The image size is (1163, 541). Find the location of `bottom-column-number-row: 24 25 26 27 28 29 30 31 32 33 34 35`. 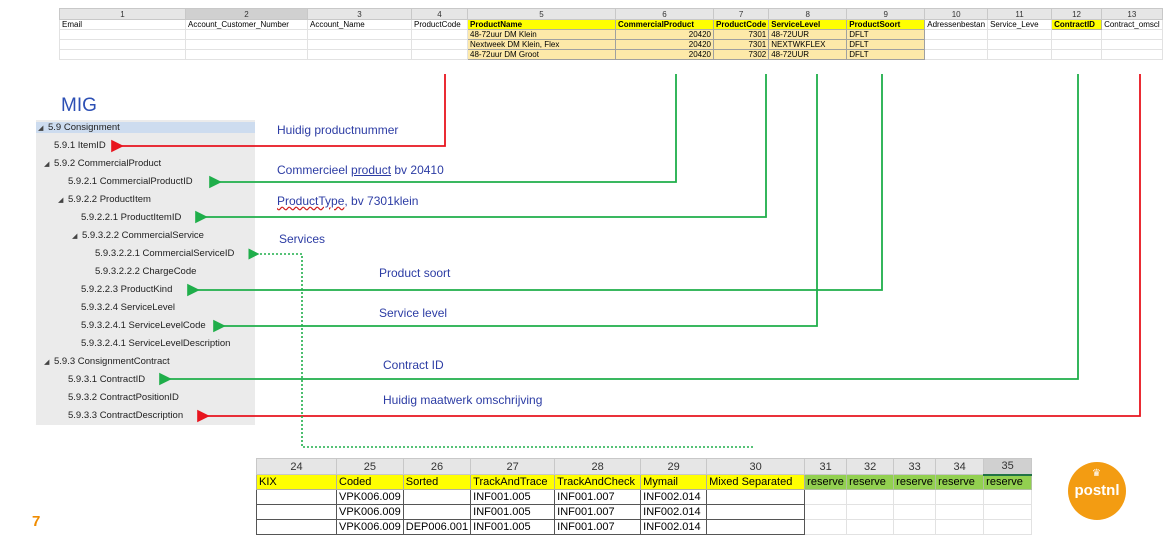

bottom-column-number-row: 24 25 26 27 28 29 30 31 32 33 34 35 is located at coordinates (644, 467).